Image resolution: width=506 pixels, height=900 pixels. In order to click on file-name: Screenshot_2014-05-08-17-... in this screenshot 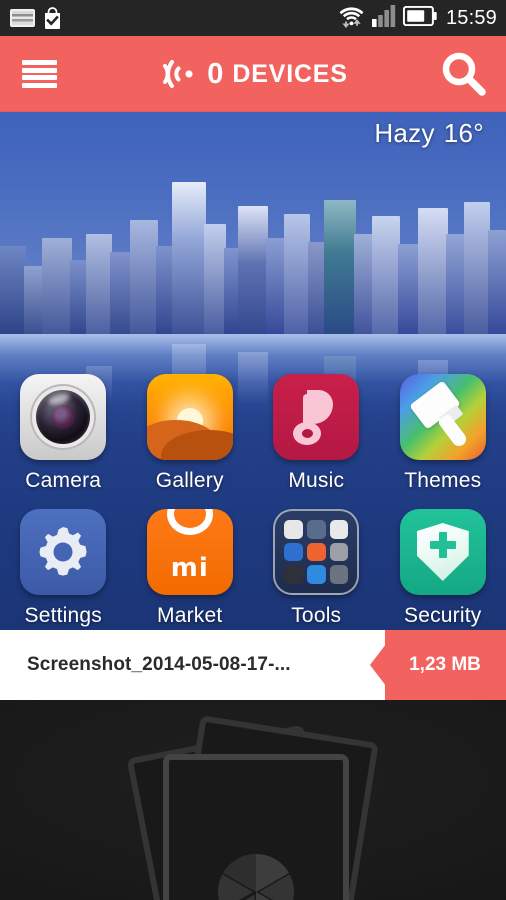, I will do `click(159, 664)`.